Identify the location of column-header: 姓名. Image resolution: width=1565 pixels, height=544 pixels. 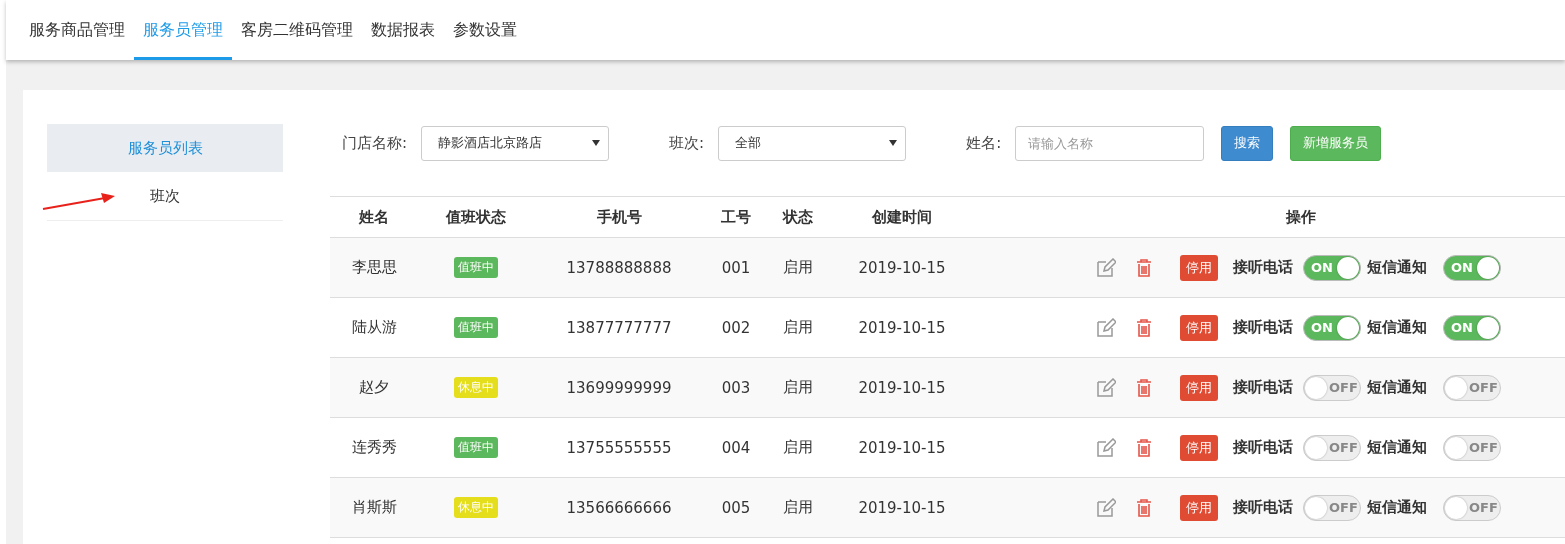
(374, 217).